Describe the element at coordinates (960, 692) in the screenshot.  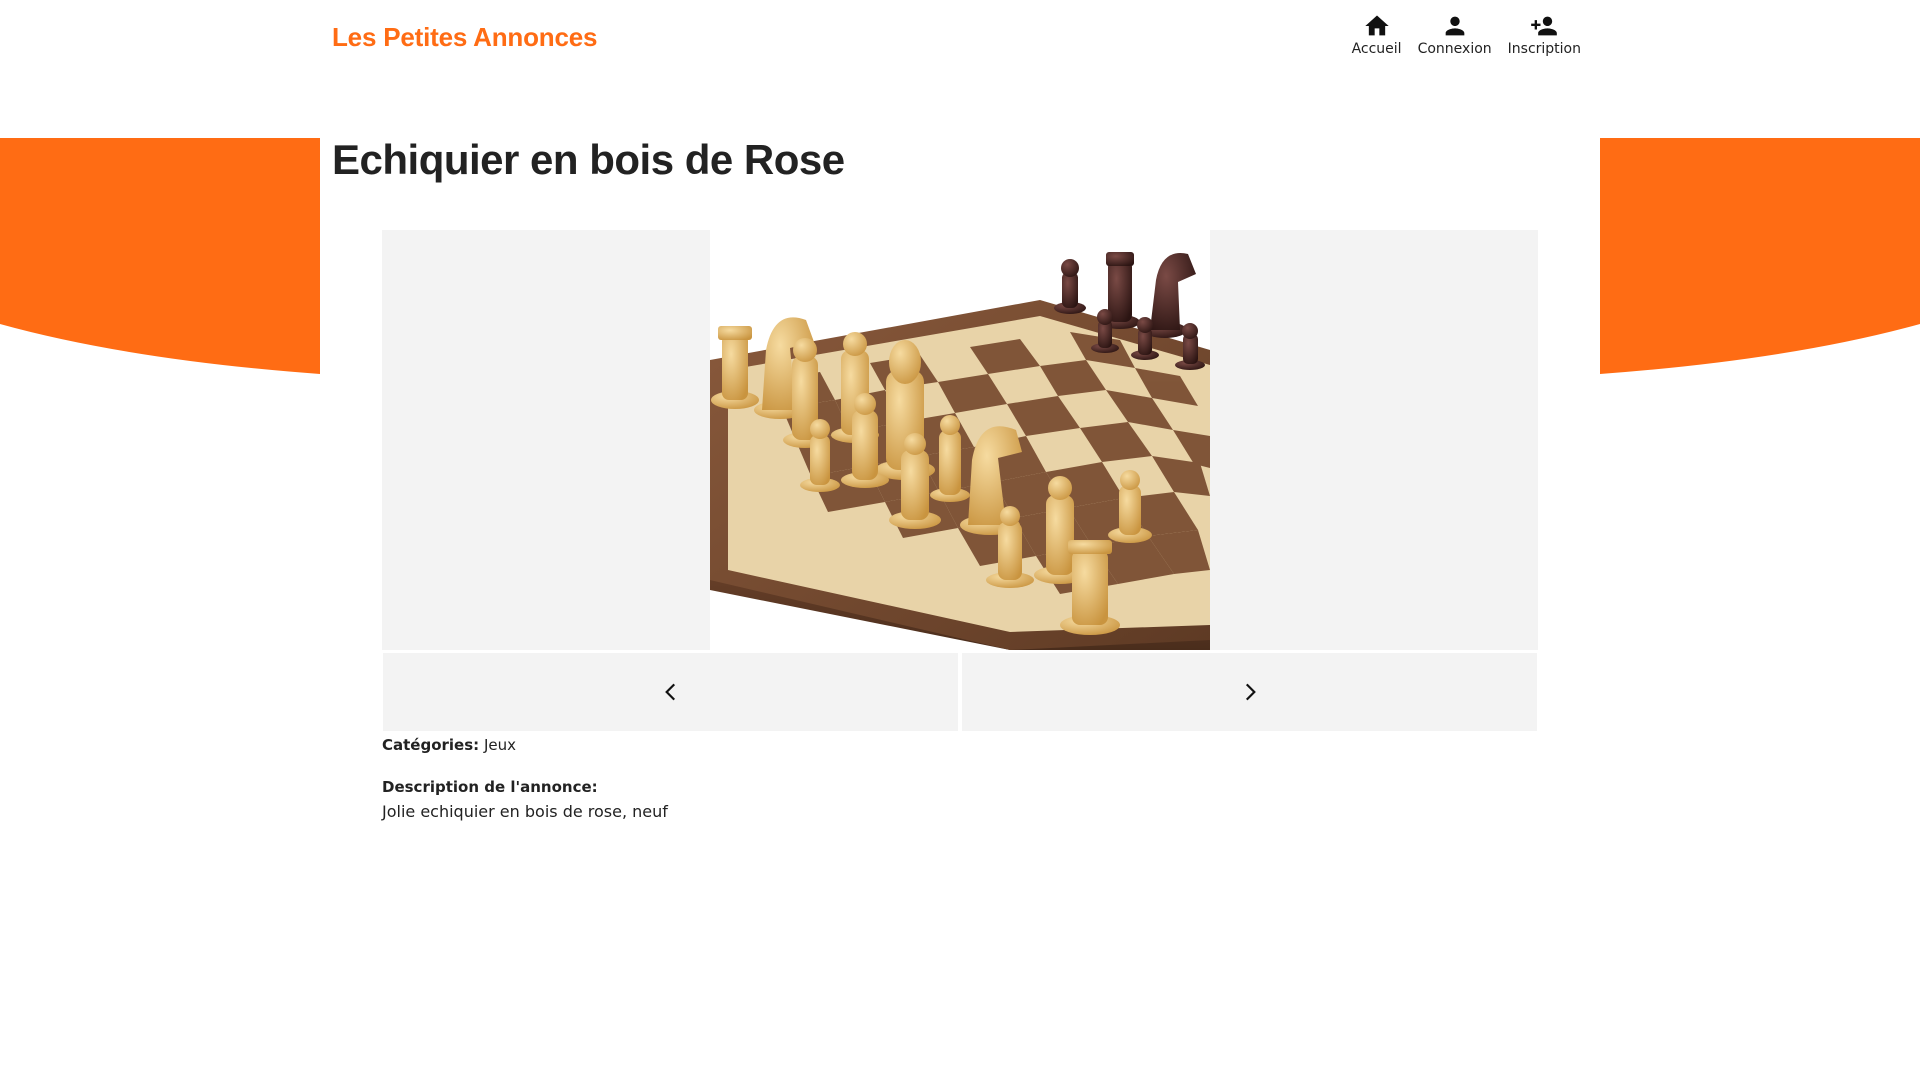
I see `carousel-controls` at that location.